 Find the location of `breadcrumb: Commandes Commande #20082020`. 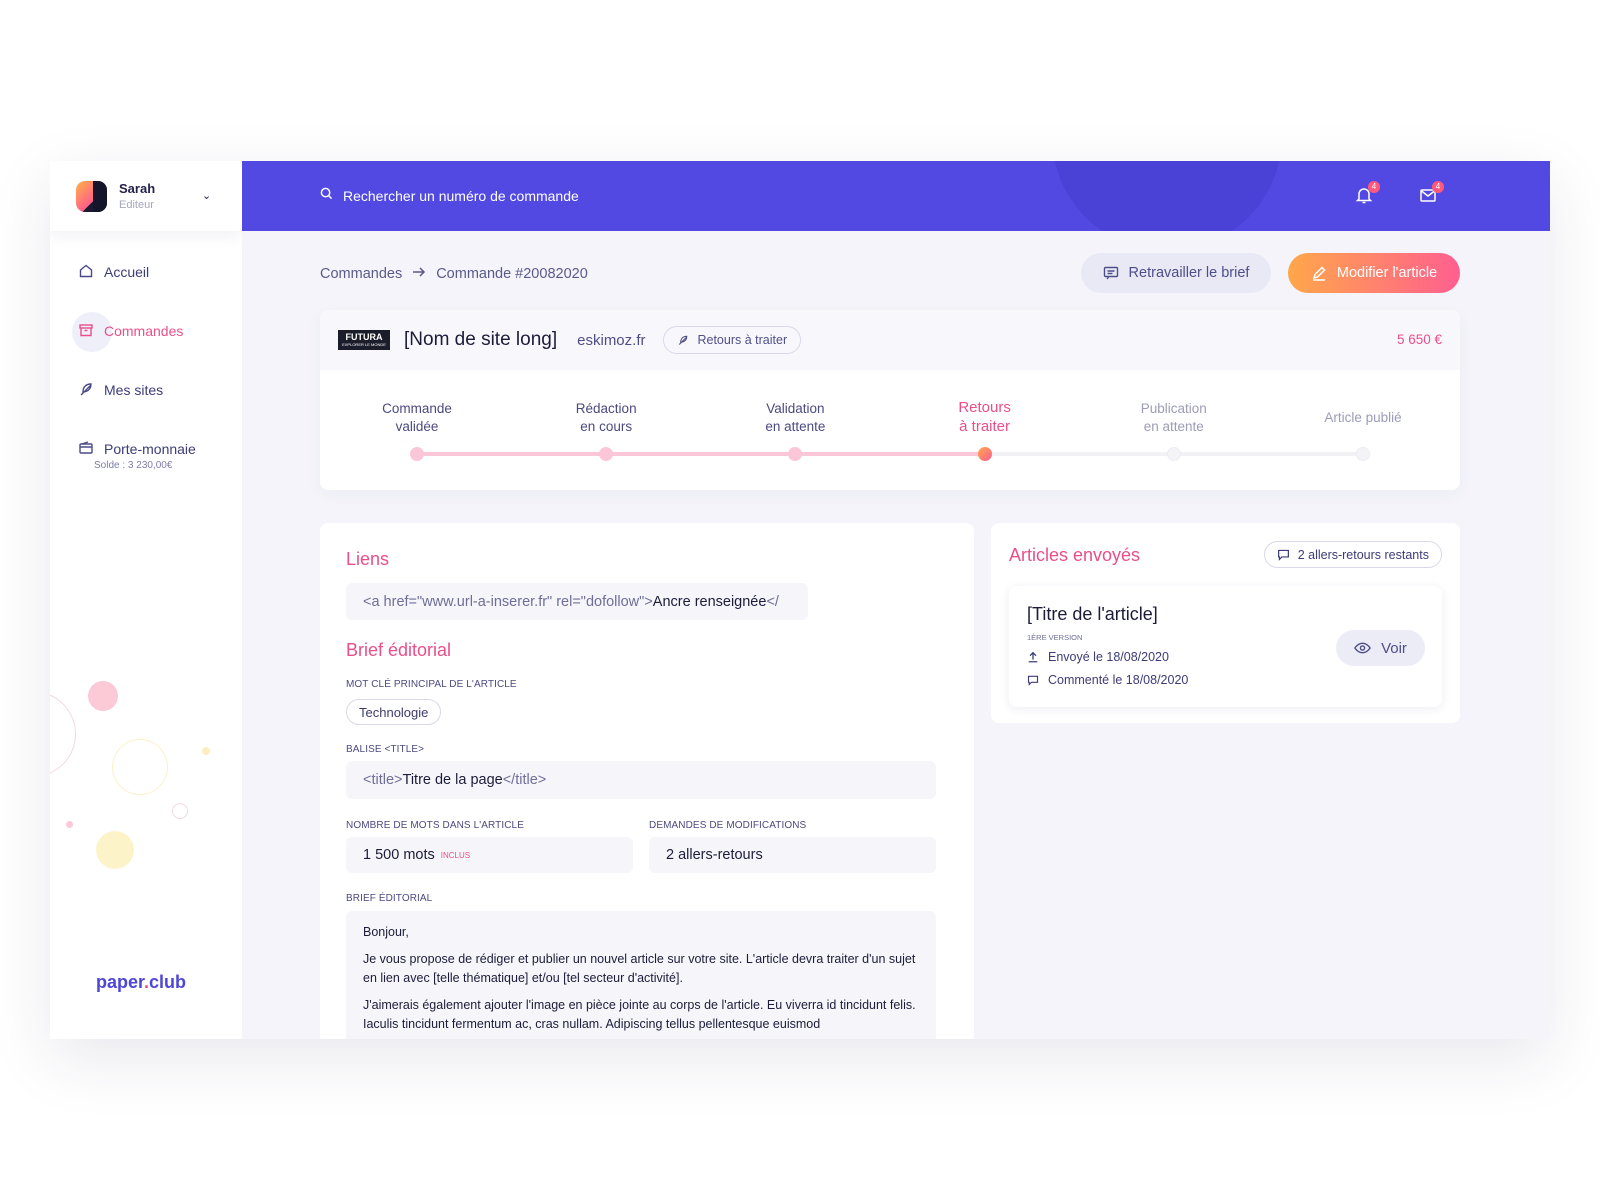

breadcrumb: Commandes Commande #20082020 is located at coordinates (454, 274).